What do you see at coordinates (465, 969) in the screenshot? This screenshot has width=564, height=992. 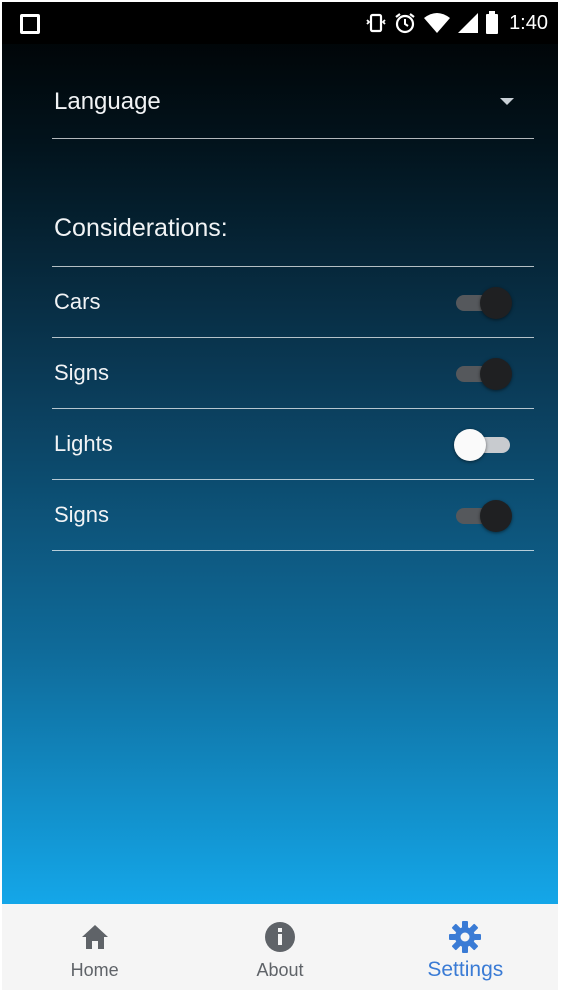 I see `nav-settings-label: Settings` at bounding box center [465, 969].